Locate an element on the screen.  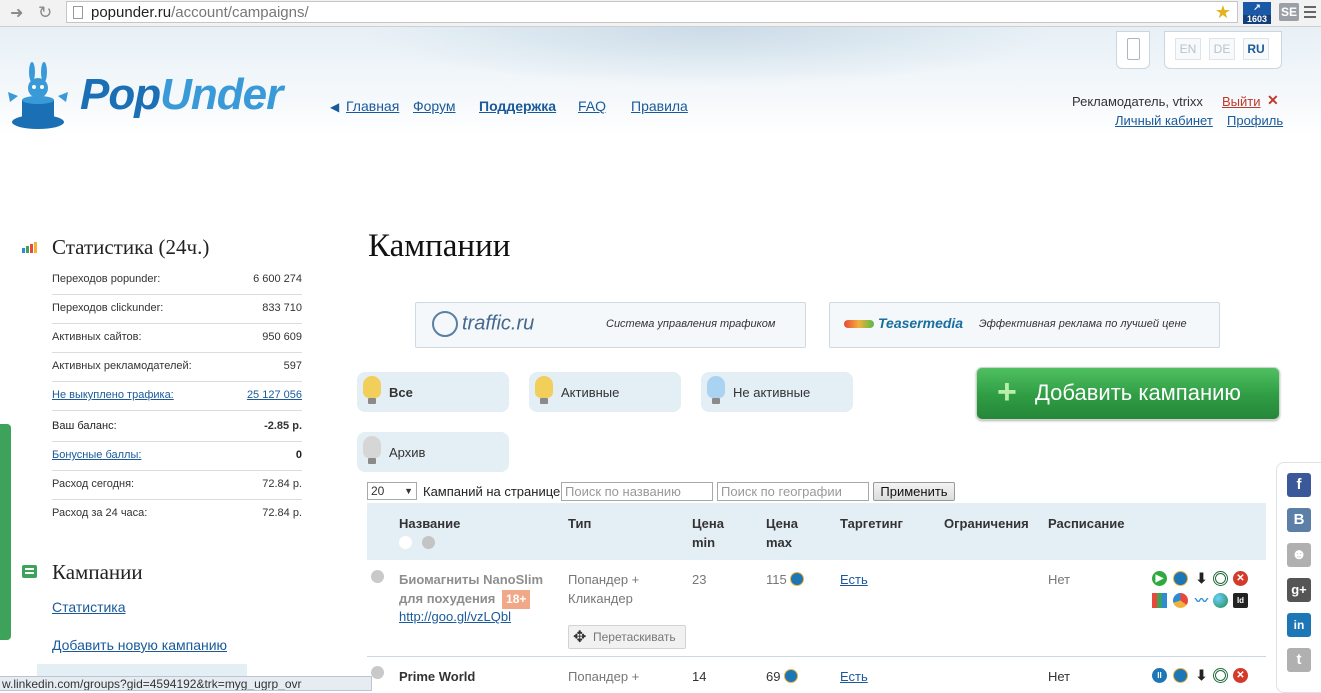
search-geo-input: Поиск по географии is located at coordinates (793, 491).